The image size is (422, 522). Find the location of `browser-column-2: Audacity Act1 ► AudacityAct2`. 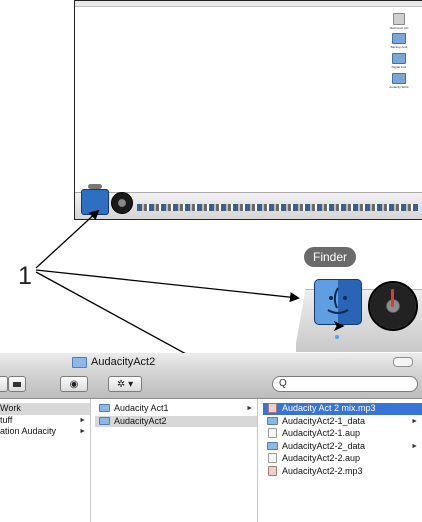

browser-column-2: Audacity Act1 ► AudacityAct2 is located at coordinates (176, 460).